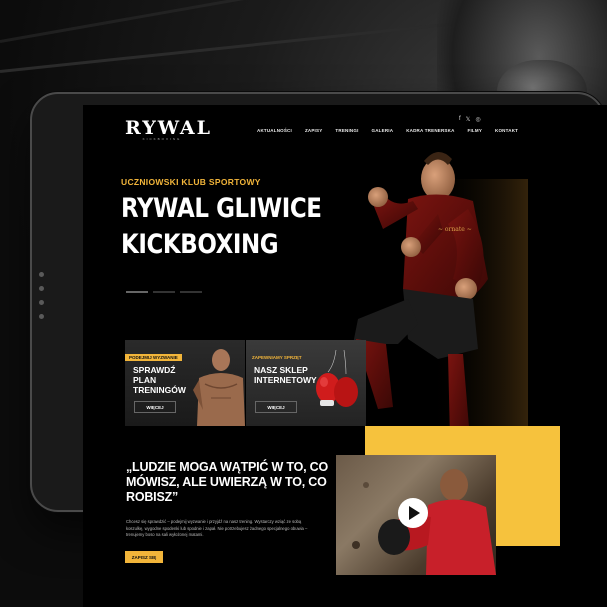  What do you see at coordinates (383, 130) in the screenshot?
I see `nav-item-galeria: GALERIA` at bounding box center [383, 130].